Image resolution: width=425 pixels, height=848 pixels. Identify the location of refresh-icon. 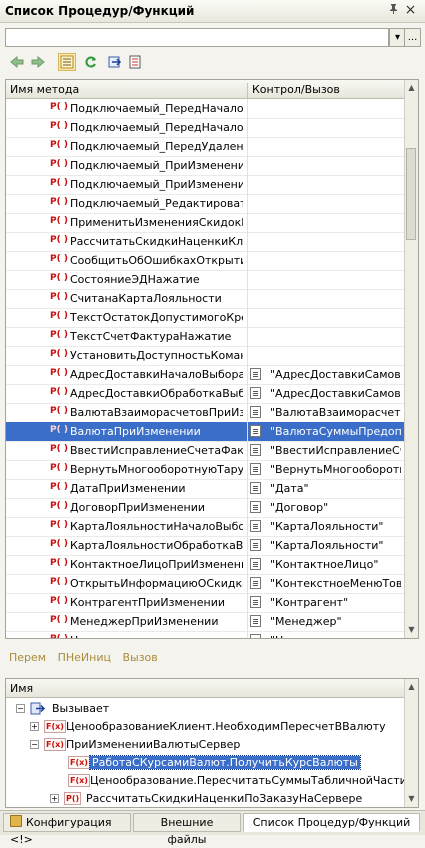
(91, 62).